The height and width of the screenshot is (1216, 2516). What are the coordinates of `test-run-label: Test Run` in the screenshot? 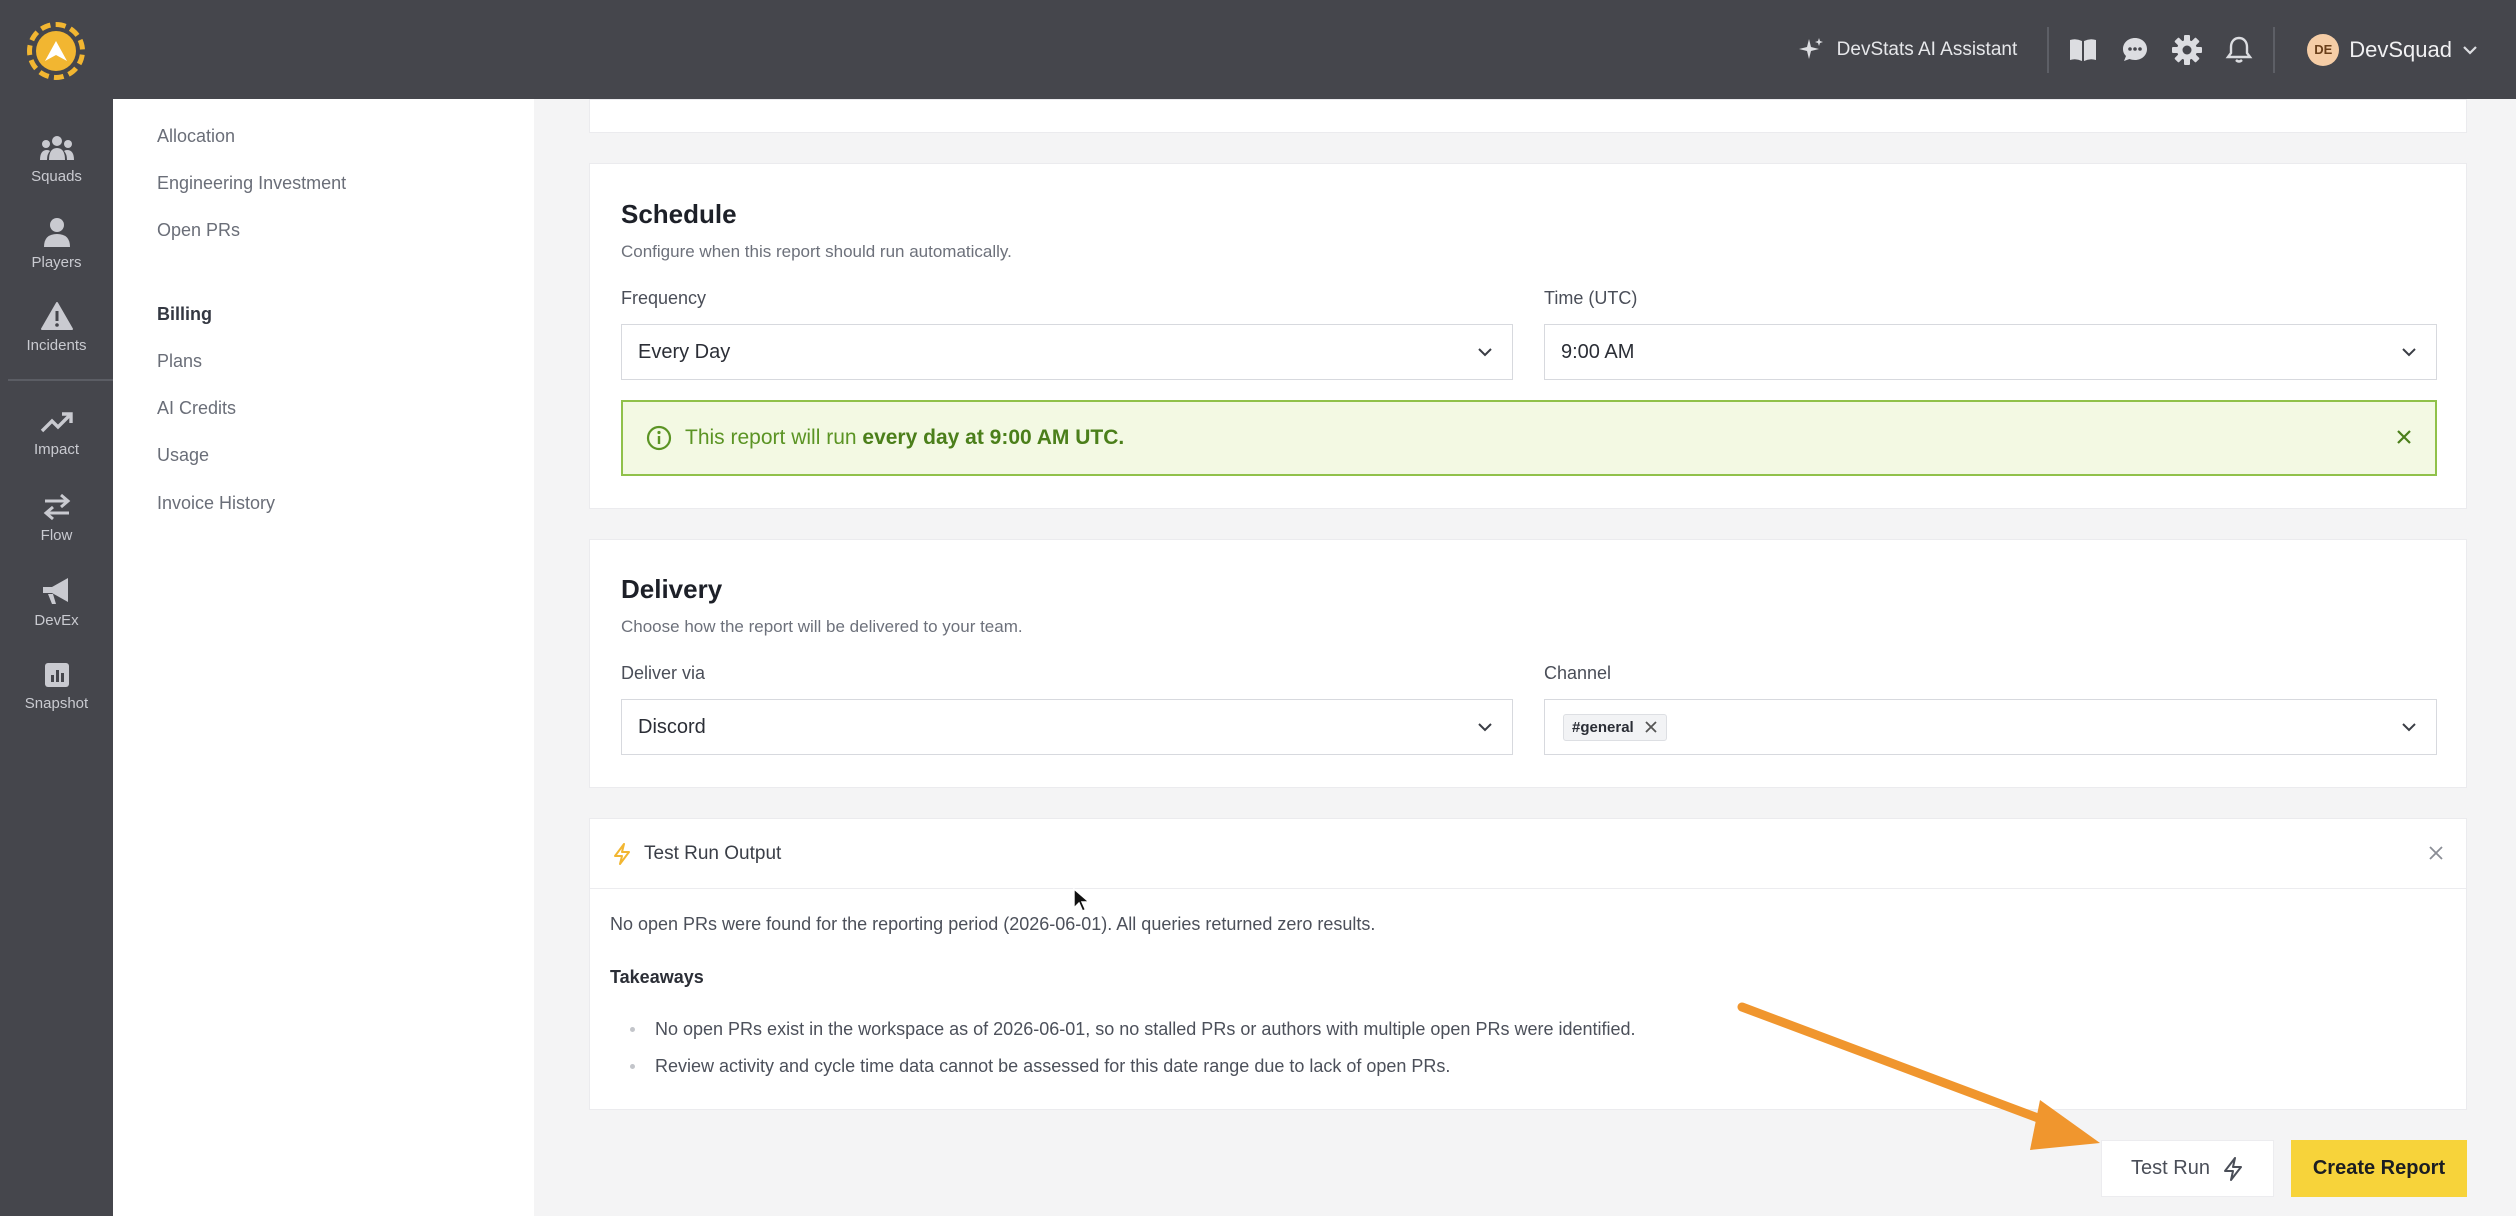 It's located at (2170, 1168).